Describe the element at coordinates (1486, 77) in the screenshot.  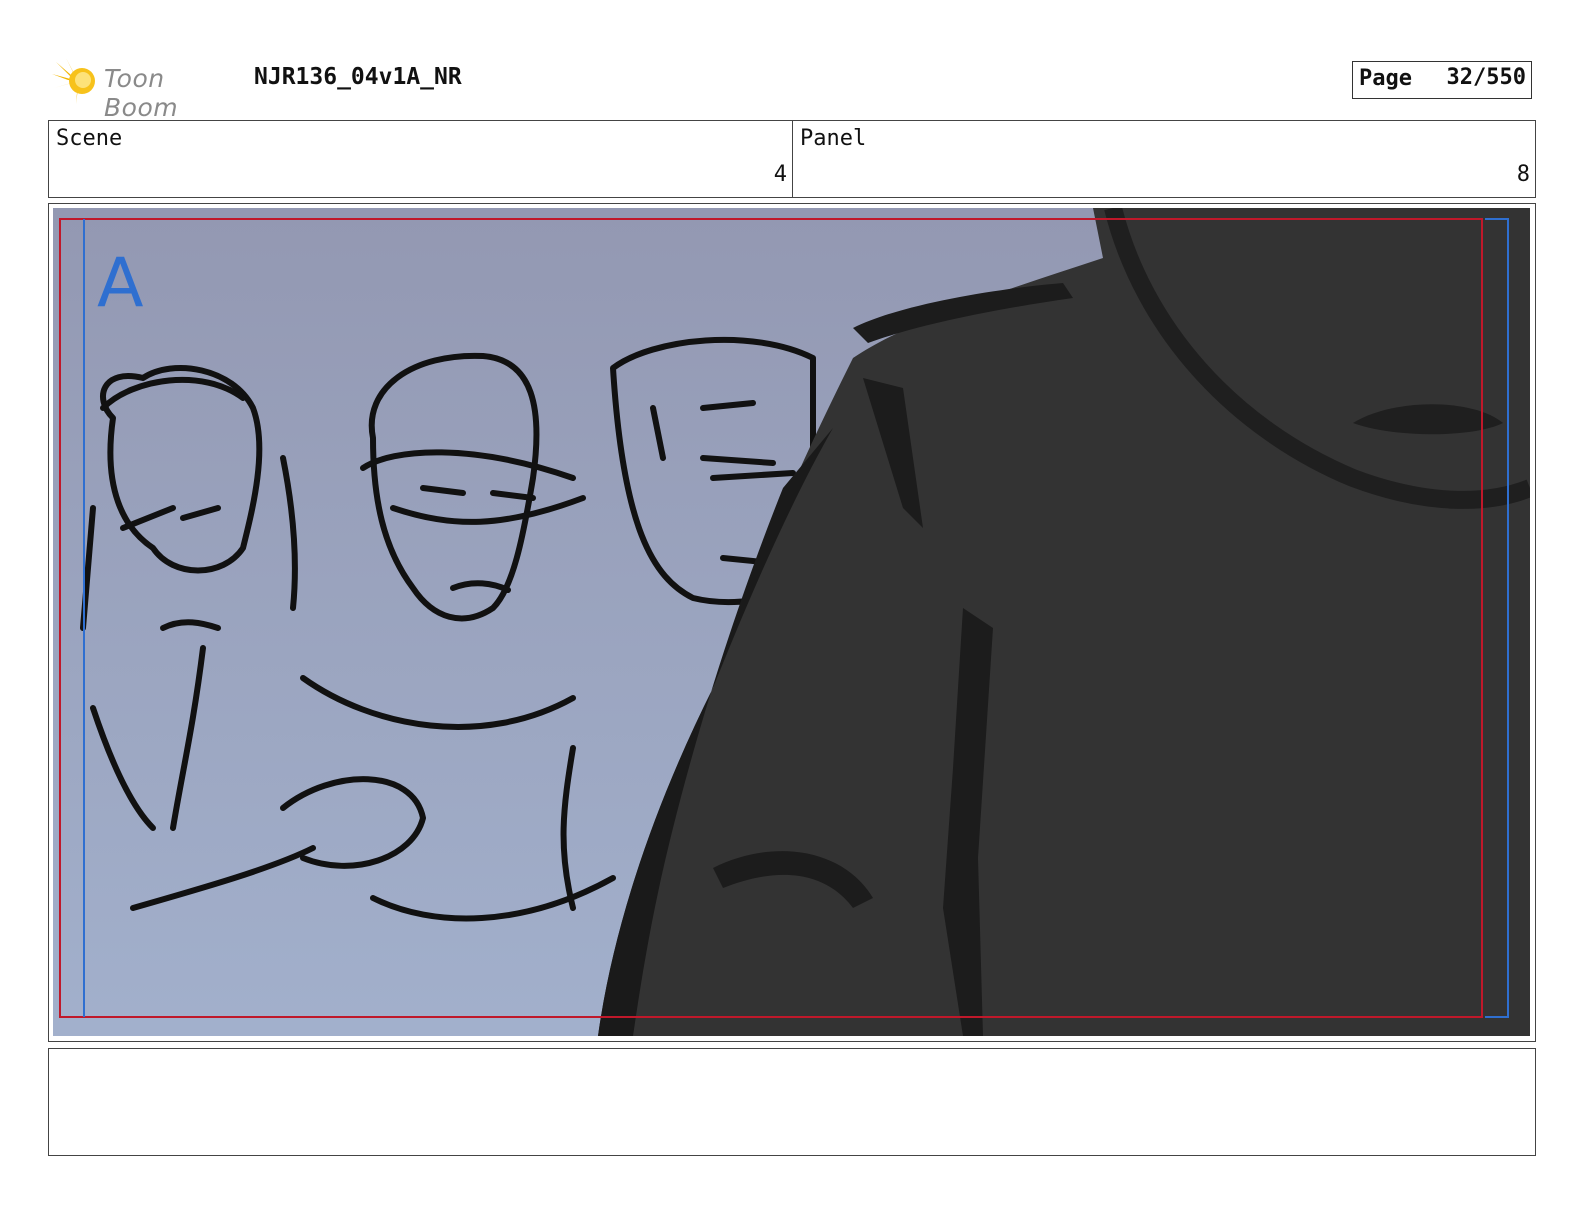
I see `page-value: 32/550` at that location.